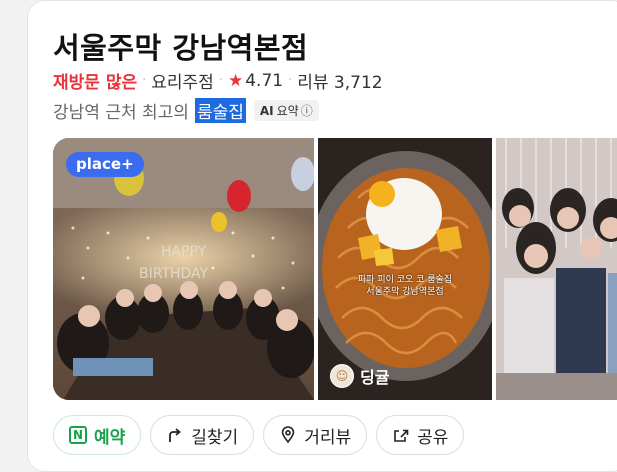 This screenshot has width=617, height=472. What do you see at coordinates (220, 110) in the screenshot?
I see `description-keyword: 룸술집` at bounding box center [220, 110].